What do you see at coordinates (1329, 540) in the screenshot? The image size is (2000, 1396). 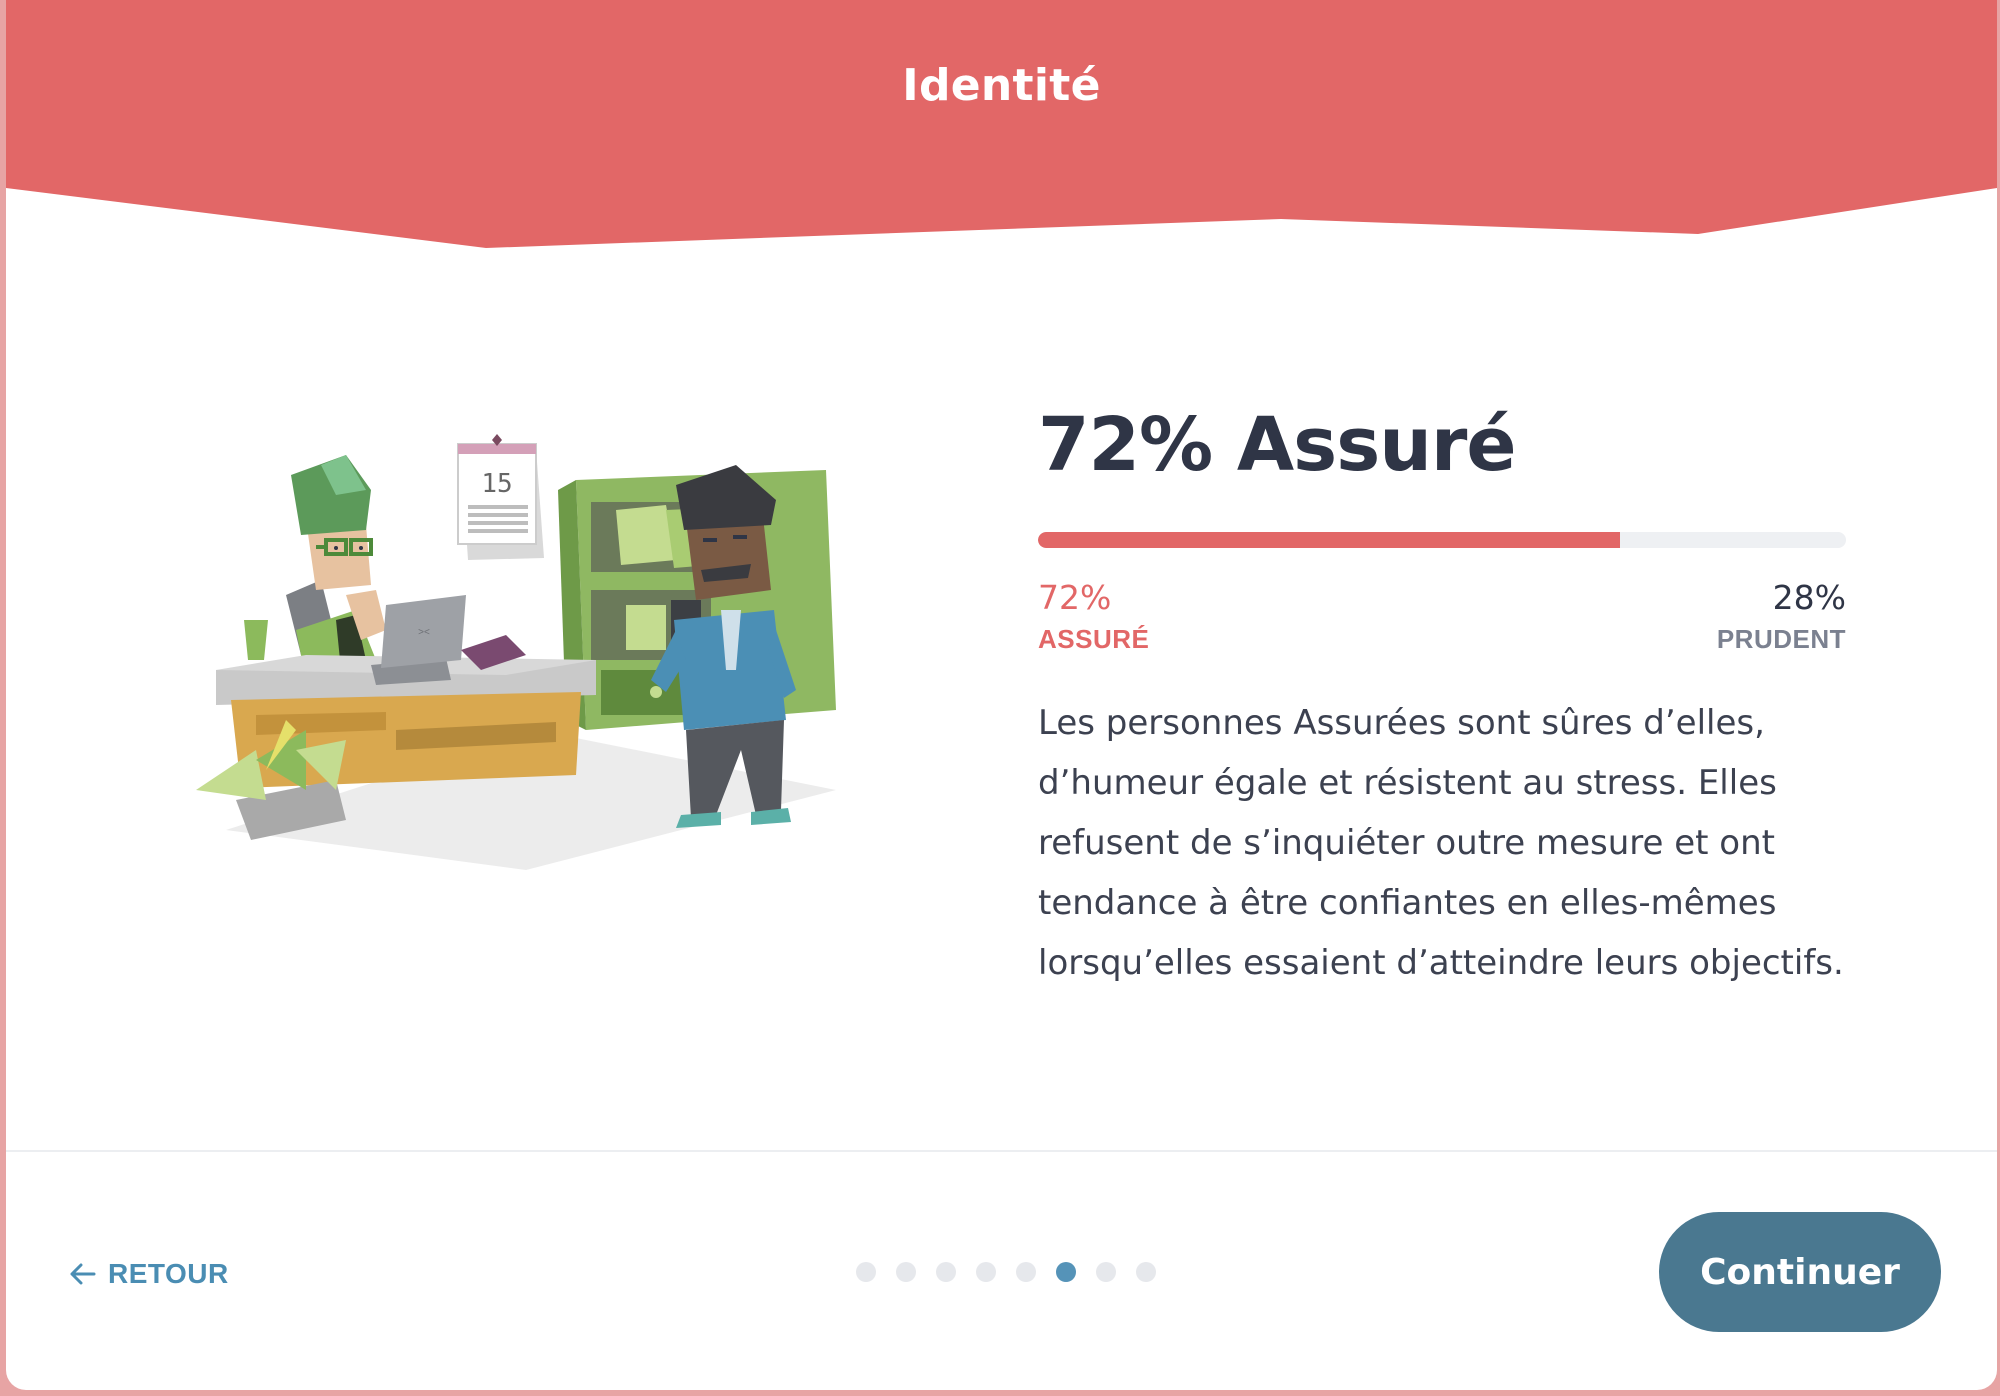 I see `trait-progress-fill` at bounding box center [1329, 540].